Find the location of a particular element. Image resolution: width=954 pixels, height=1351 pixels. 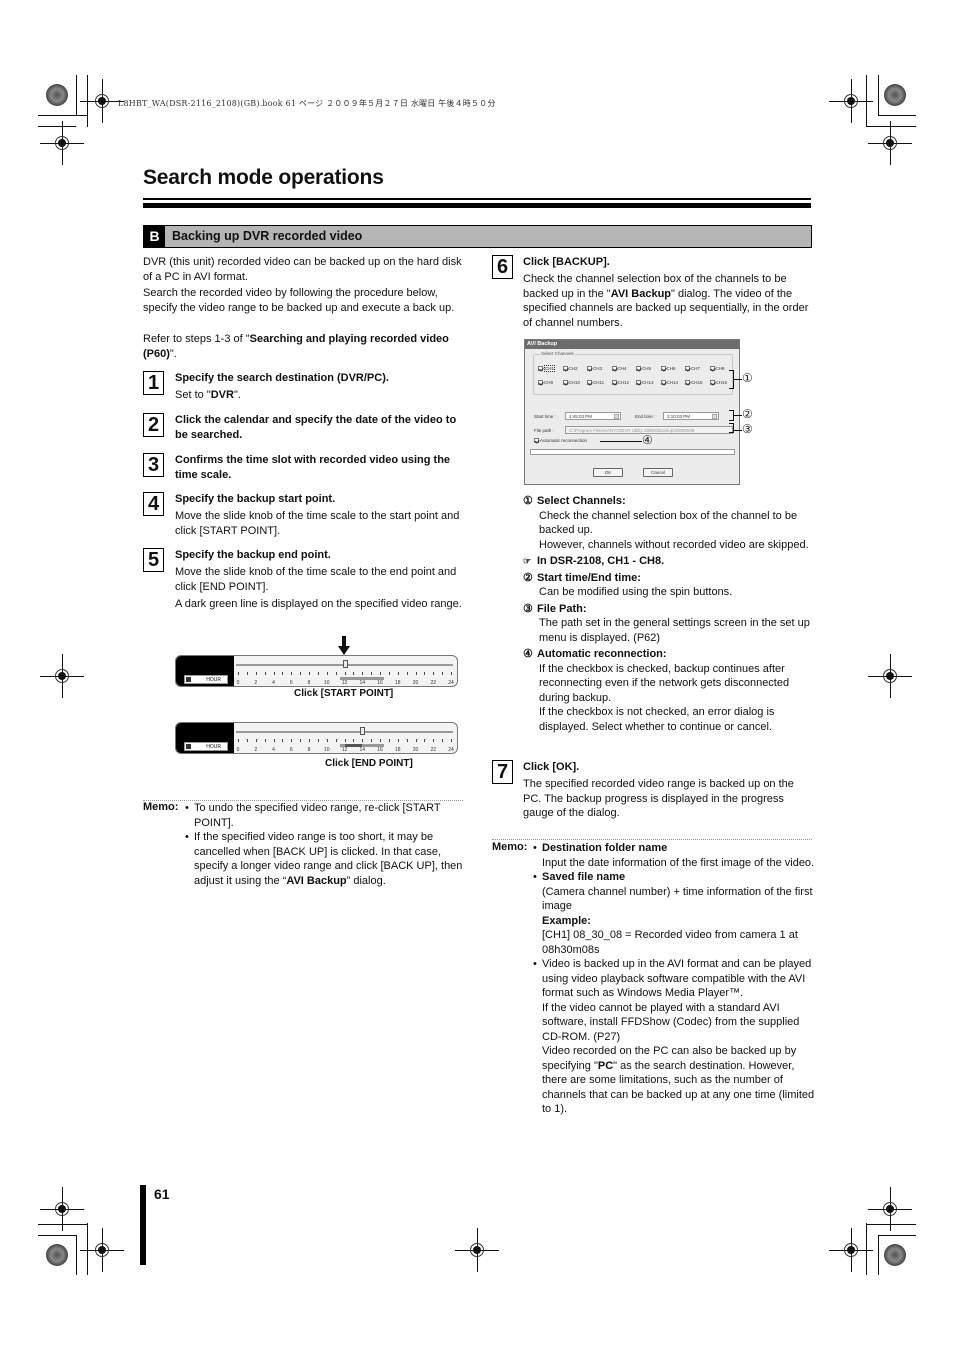

tick-label: 20 is located at coordinates (415, 683).